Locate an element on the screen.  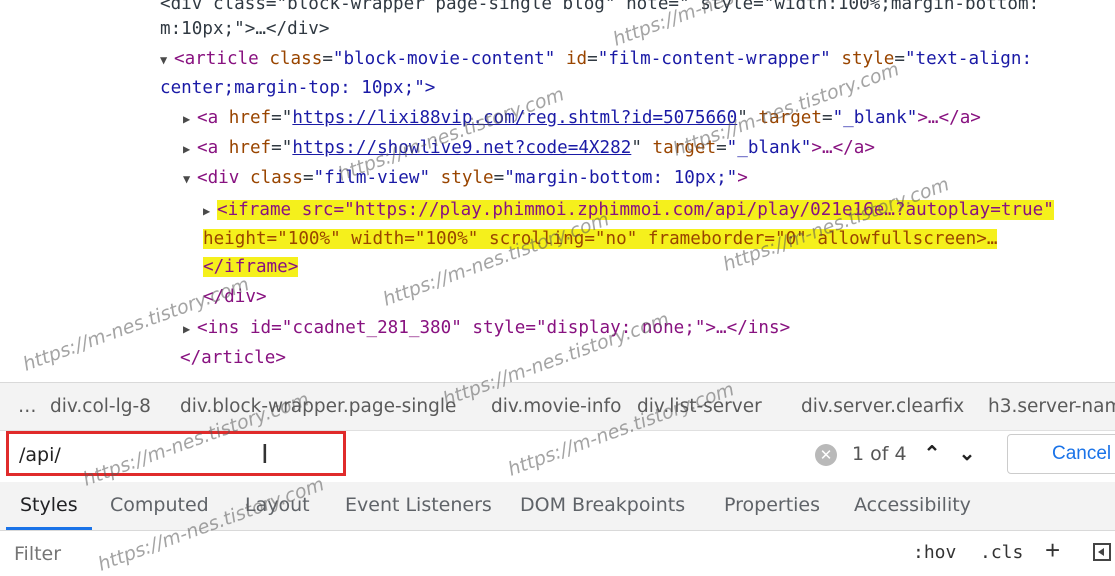
tag-name: </div> is located at coordinates (235, 297).